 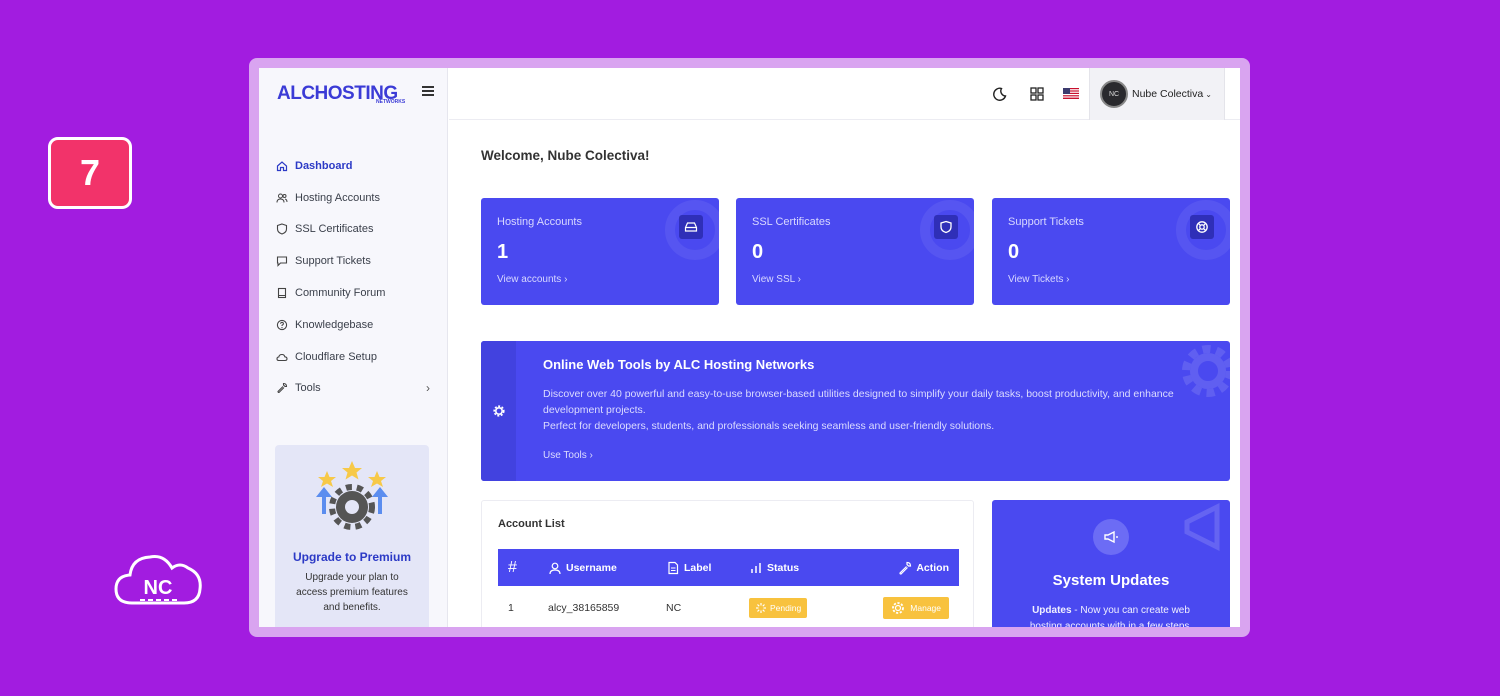 I want to click on updates-lead: Updates, so click(x=1052, y=610).